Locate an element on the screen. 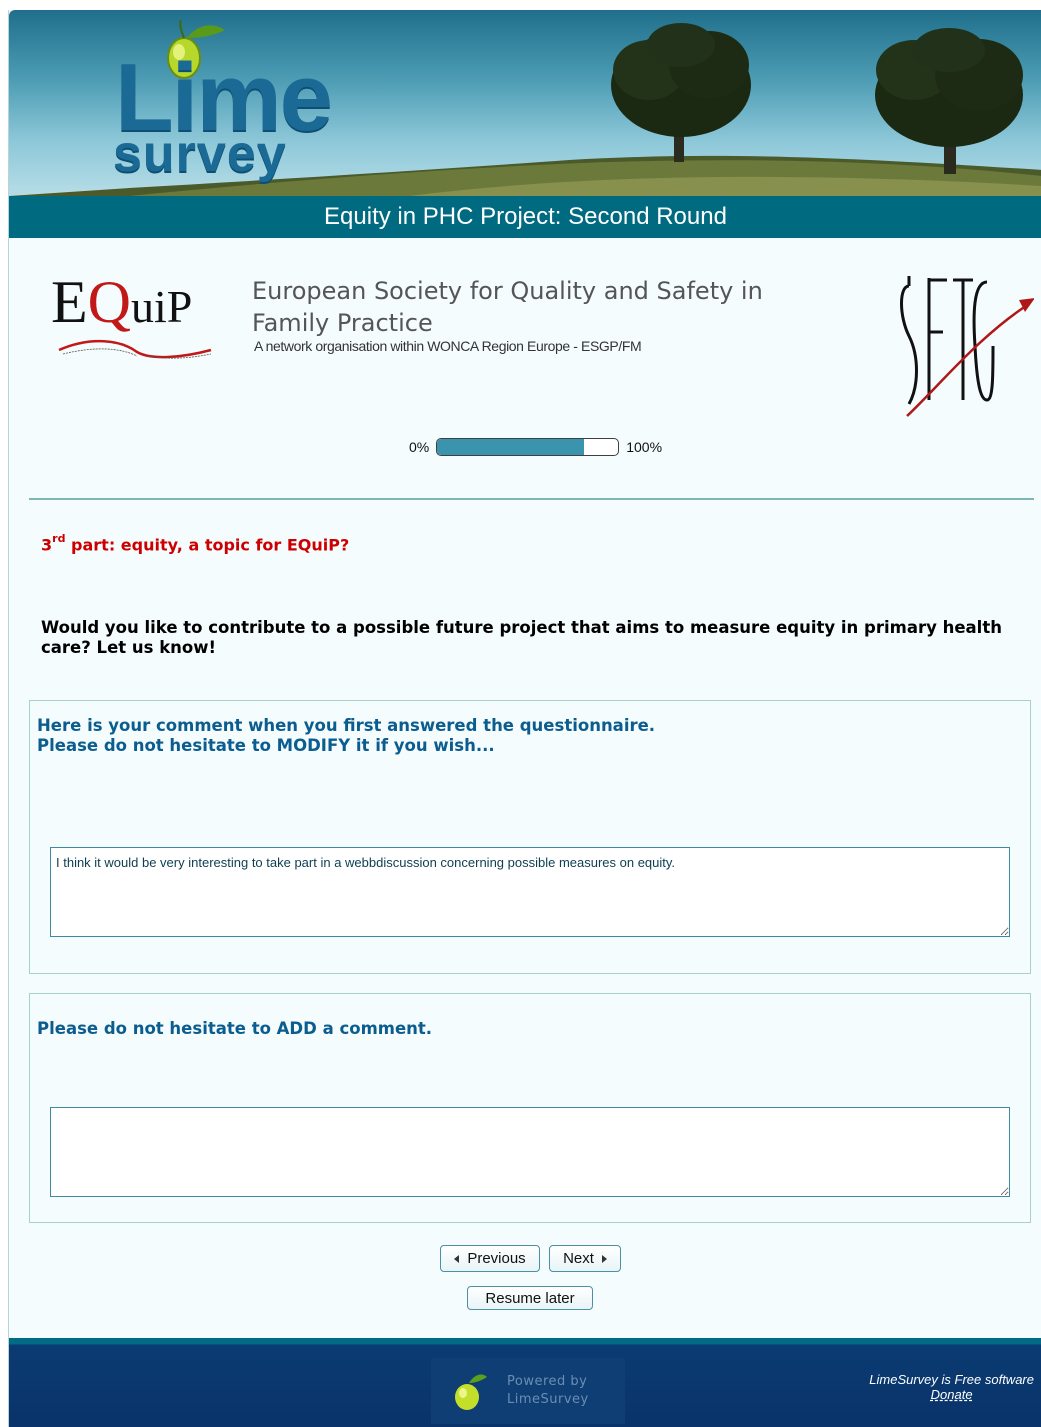 The image size is (1041, 1427). resume-later-button: Resume later is located at coordinates (530, 1298).